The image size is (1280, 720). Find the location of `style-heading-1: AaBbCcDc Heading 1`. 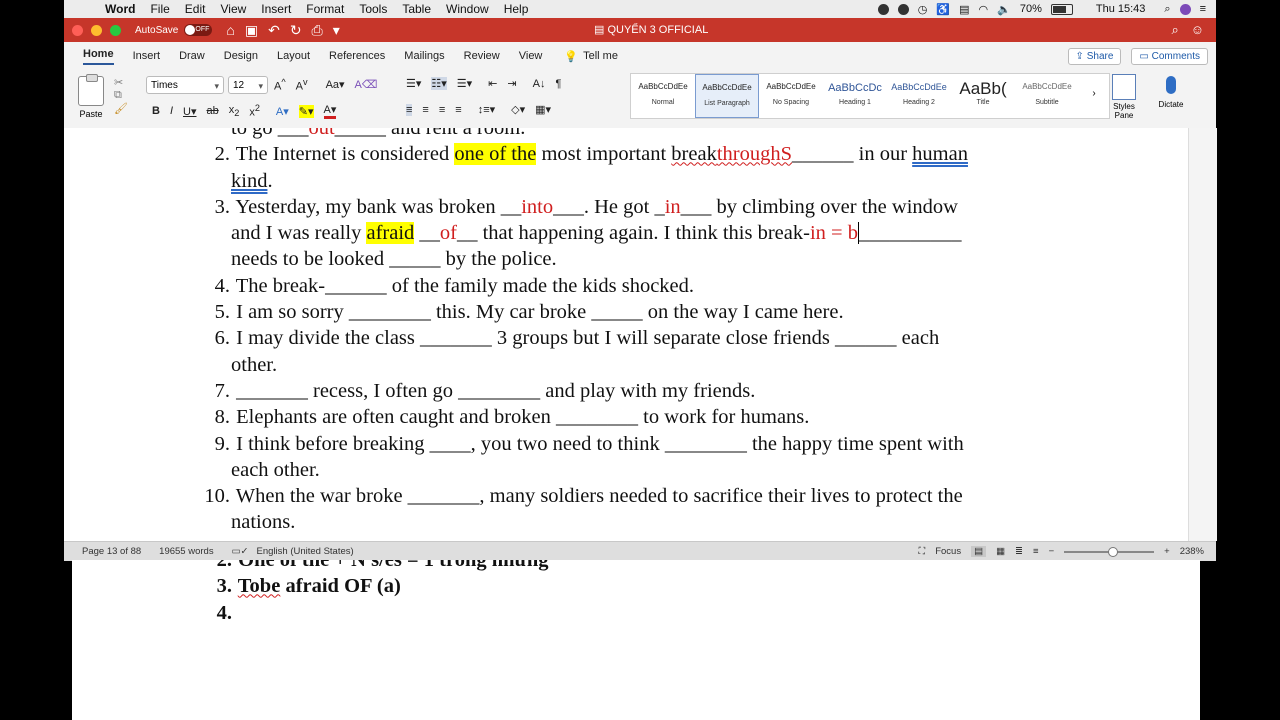

style-heading-1: AaBbCcDc Heading 1 is located at coordinates (855, 96).